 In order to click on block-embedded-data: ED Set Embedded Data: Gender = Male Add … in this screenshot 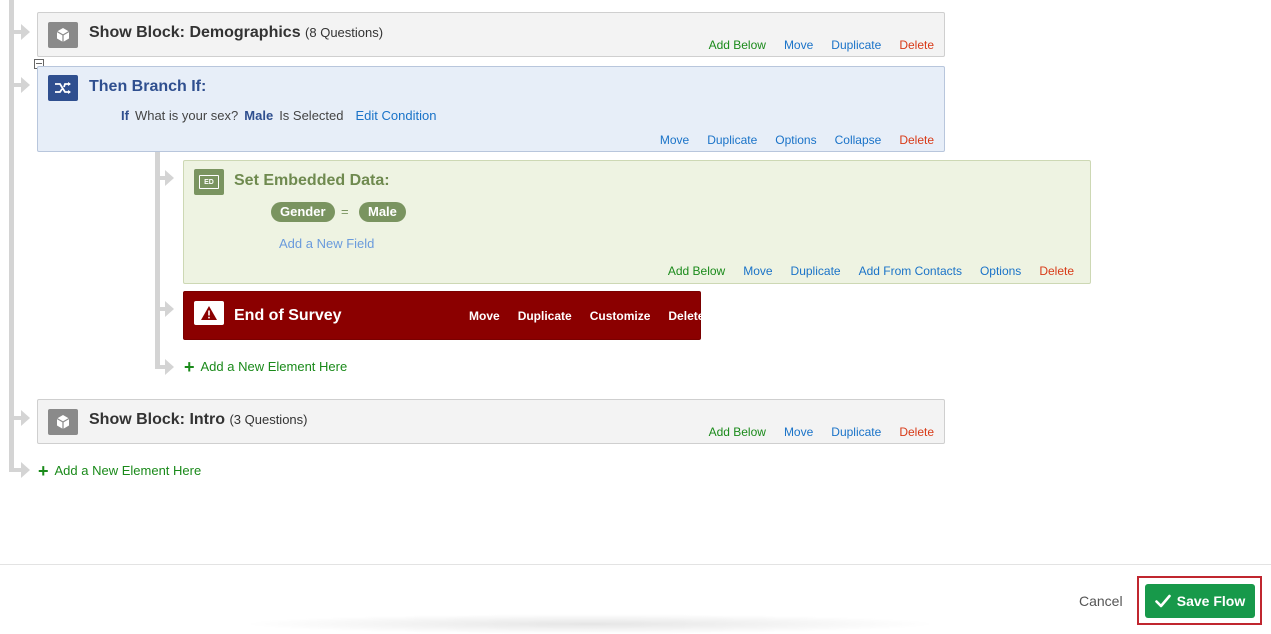, I will do `click(637, 222)`.